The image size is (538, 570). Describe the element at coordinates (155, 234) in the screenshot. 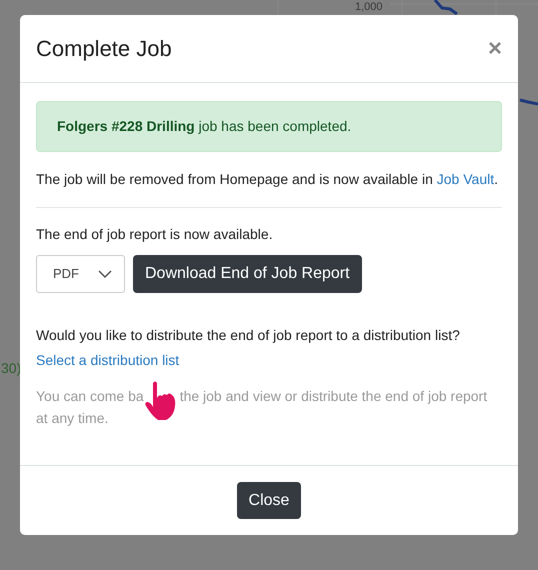

I see `report-note: The end of job report is now available.` at that location.